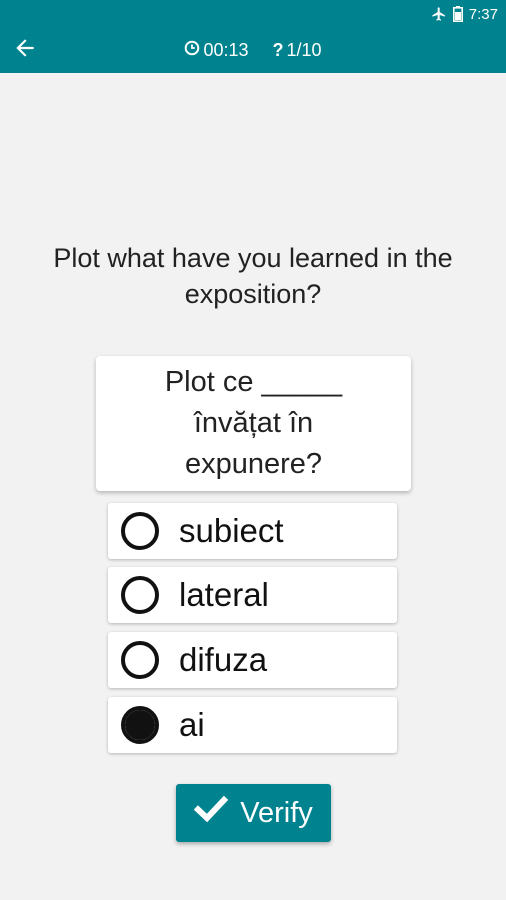  I want to click on timer: 00:13, so click(216, 50).